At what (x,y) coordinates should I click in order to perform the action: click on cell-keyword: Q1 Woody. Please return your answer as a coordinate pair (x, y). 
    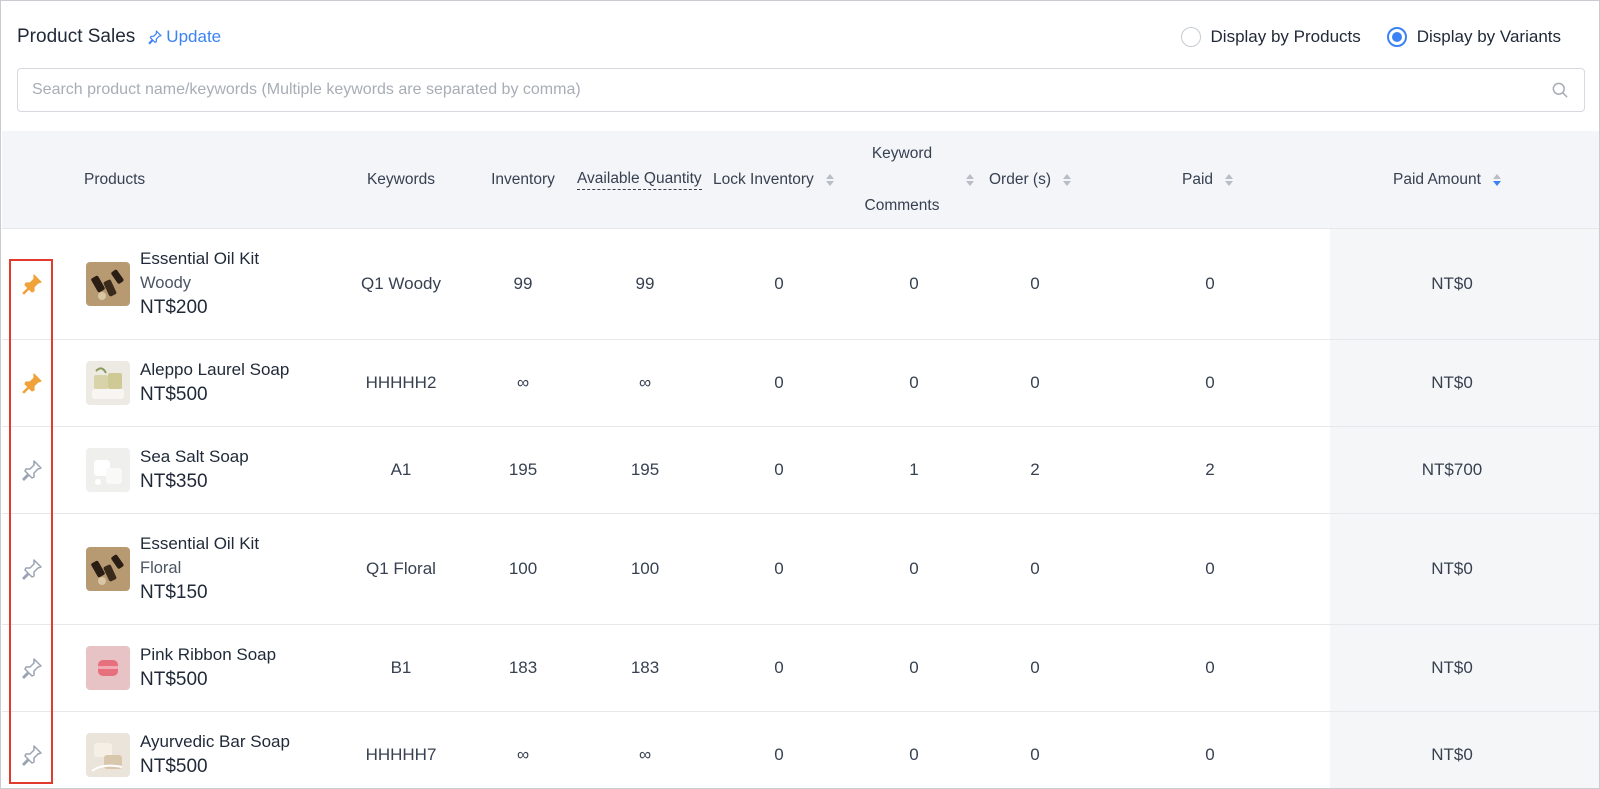
    Looking at the image, I should click on (400, 283).